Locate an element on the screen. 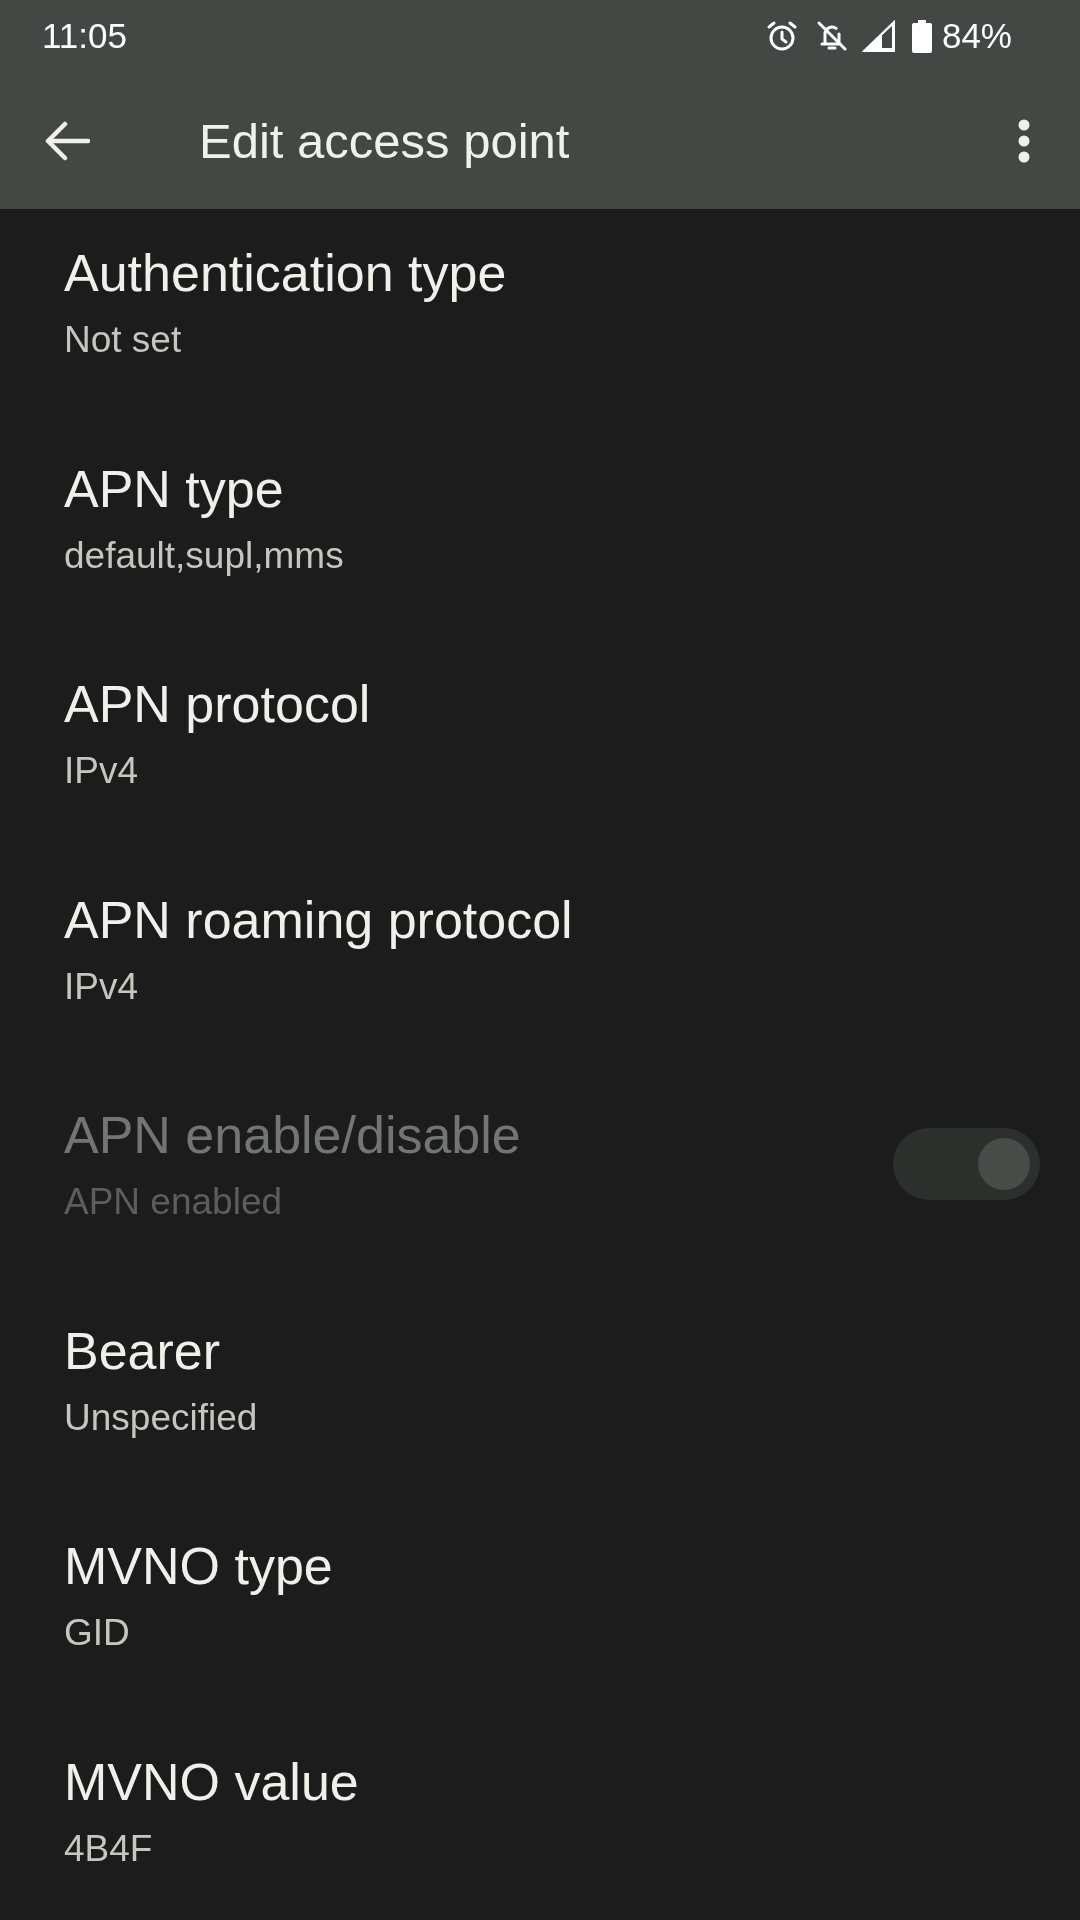 The height and width of the screenshot is (1920, 1080). setting-value: APN enabled is located at coordinates (174, 1202).